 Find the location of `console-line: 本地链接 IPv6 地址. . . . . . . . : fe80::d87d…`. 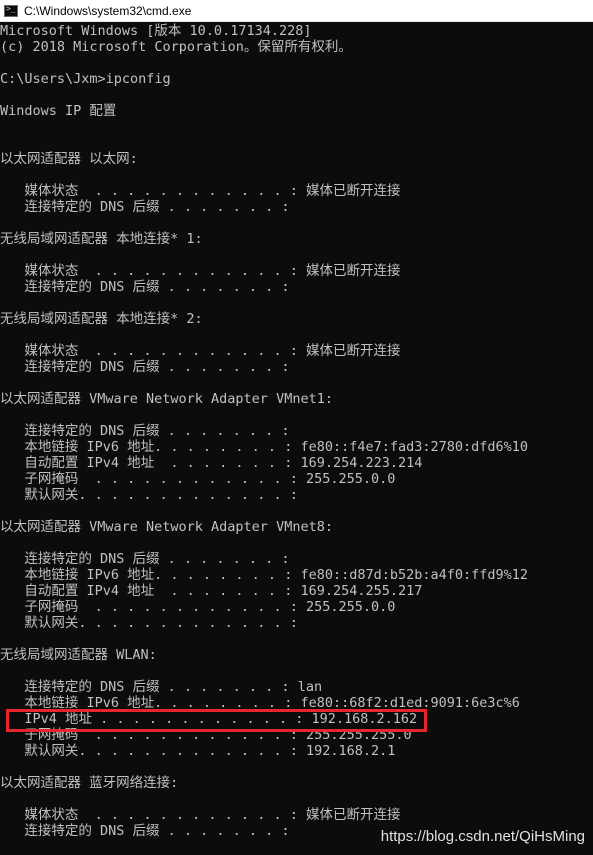

console-line: 本地链接 IPv6 地址. . . . . . . . : fe80::d87d… is located at coordinates (264, 575).